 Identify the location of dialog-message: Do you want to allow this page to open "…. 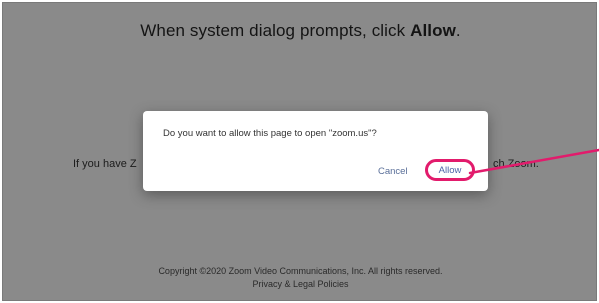
(270, 133).